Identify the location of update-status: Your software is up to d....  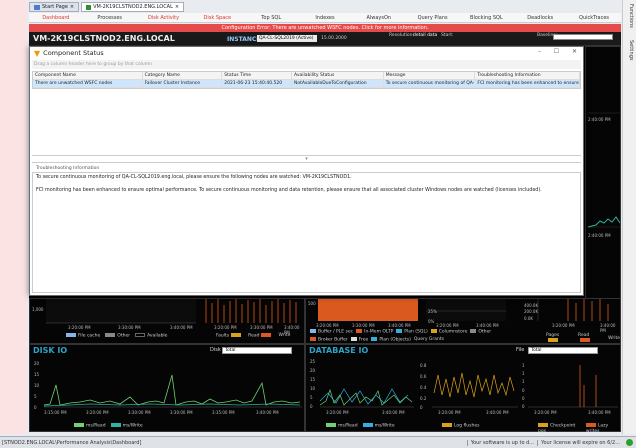
(501, 442).